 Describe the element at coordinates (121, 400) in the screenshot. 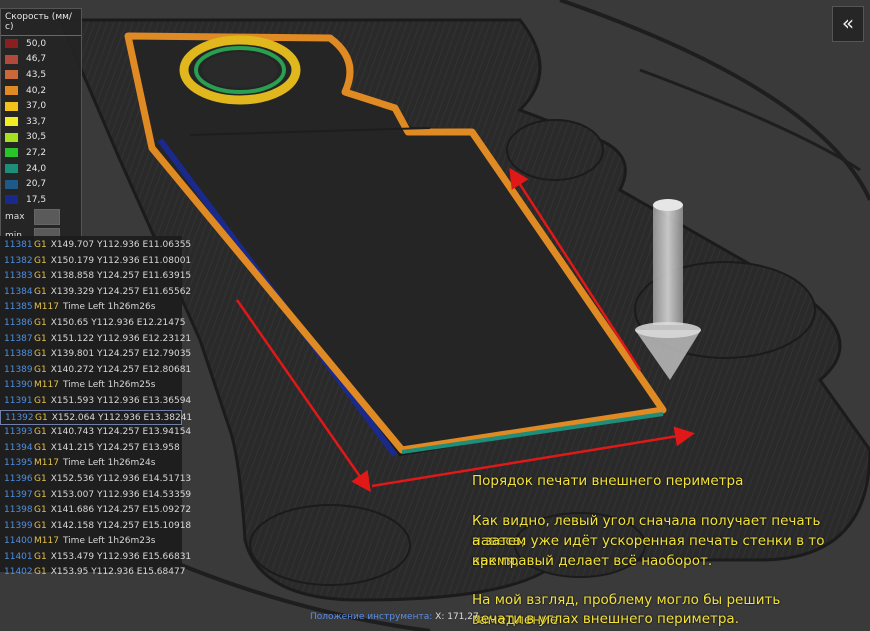

I see `gcode-arguments: X151.593 Y112.936 E13.36594` at that location.